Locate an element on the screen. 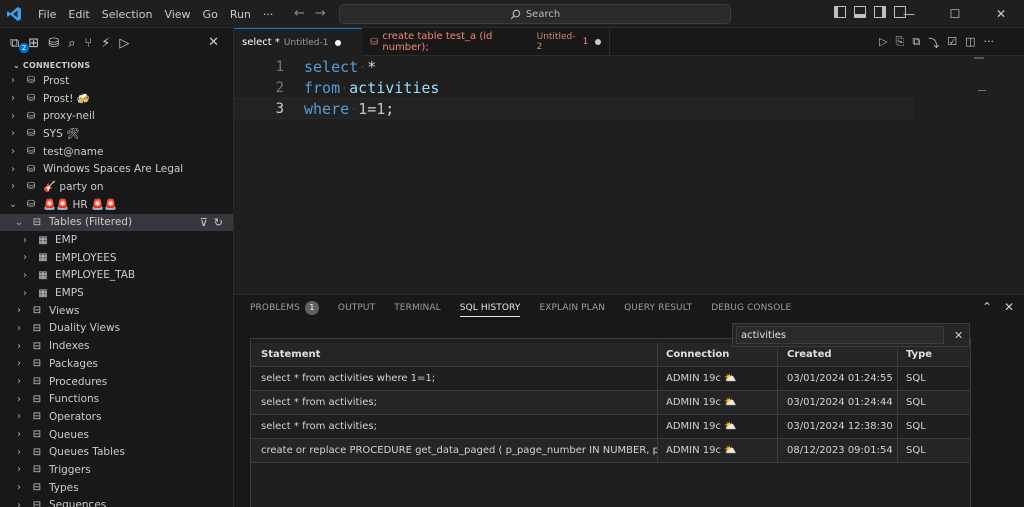  toggle-primary-sidebar-icon is located at coordinates (840, 12).